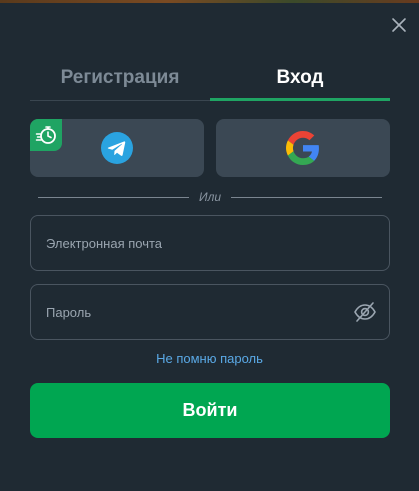 The height and width of the screenshot is (491, 419). I want to click on telegram-login-button, so click(117, 148).